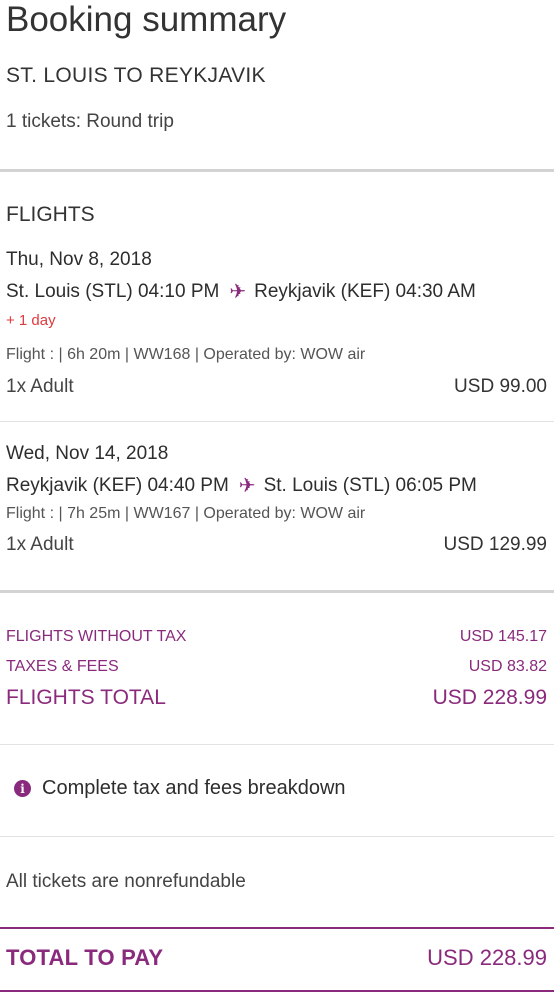 The width and height of the screenshot is (554, 998). What do you see at coordinates (194, 788) in the screenshot?
I see `tax-breakdown-label: Complete tax and fees breakdown` at bounding box center [194, 788].